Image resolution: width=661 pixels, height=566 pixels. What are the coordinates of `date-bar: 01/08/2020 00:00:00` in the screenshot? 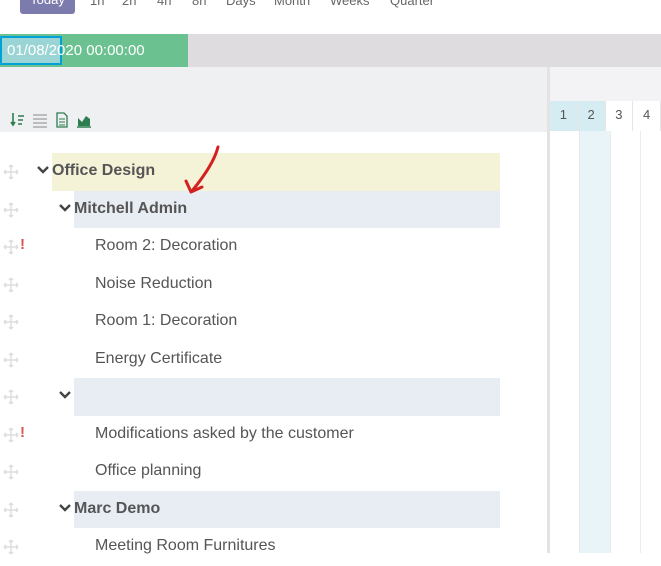 It's located at (330, 50).